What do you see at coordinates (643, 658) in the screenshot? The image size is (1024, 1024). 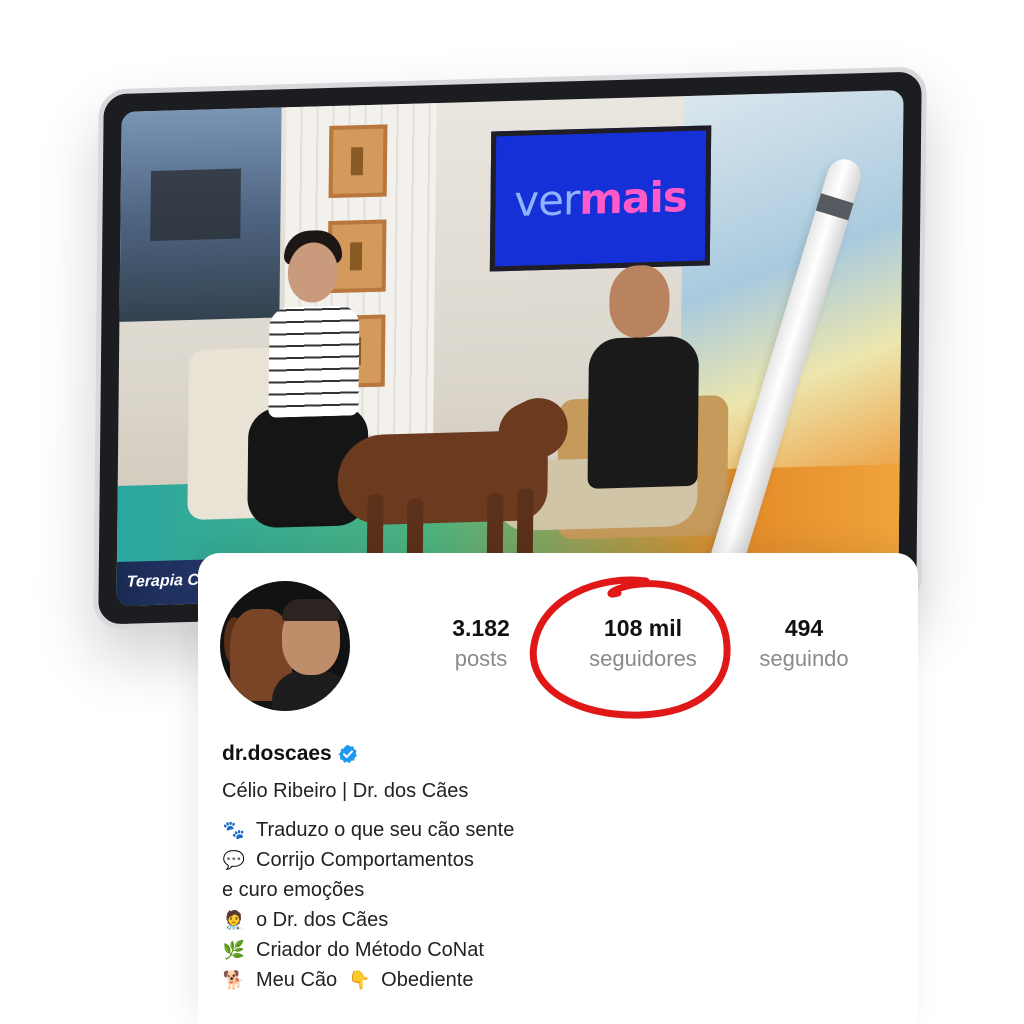 I see `stat-followers-label: seguidores` at bounding box center [643, 658].